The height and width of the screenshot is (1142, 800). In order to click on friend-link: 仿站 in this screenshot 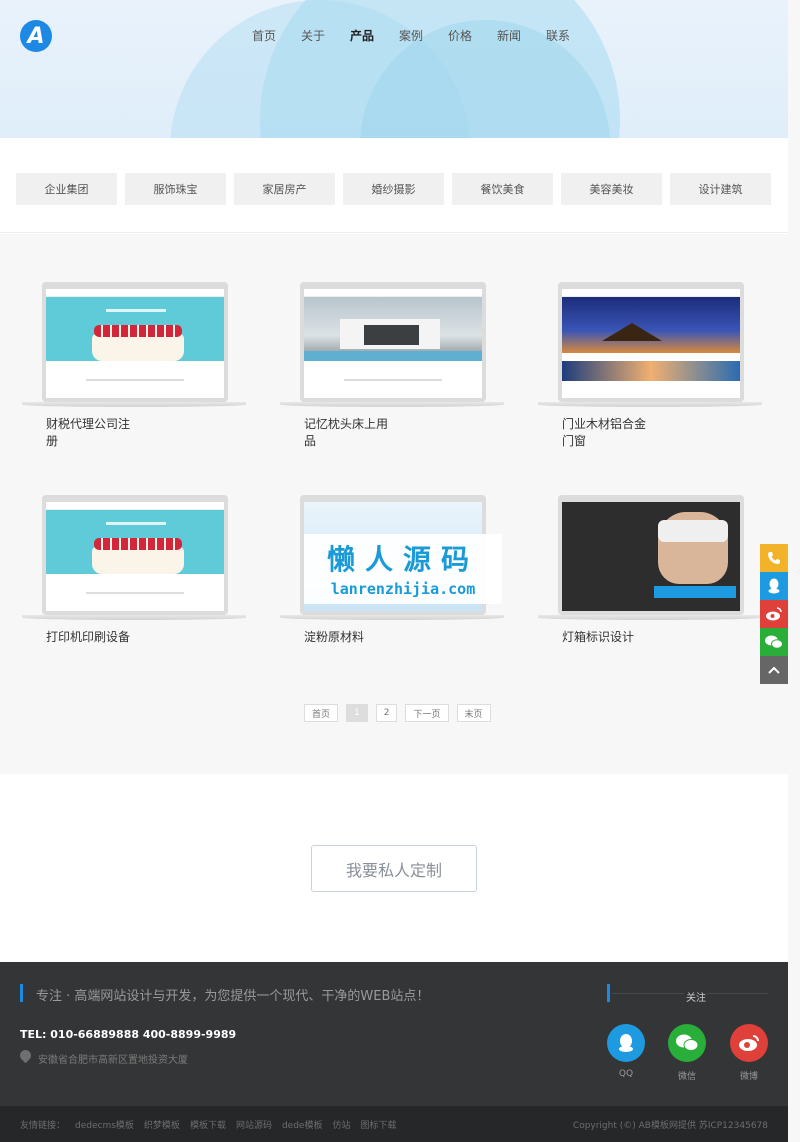, I will do `click(341, 1124)`.